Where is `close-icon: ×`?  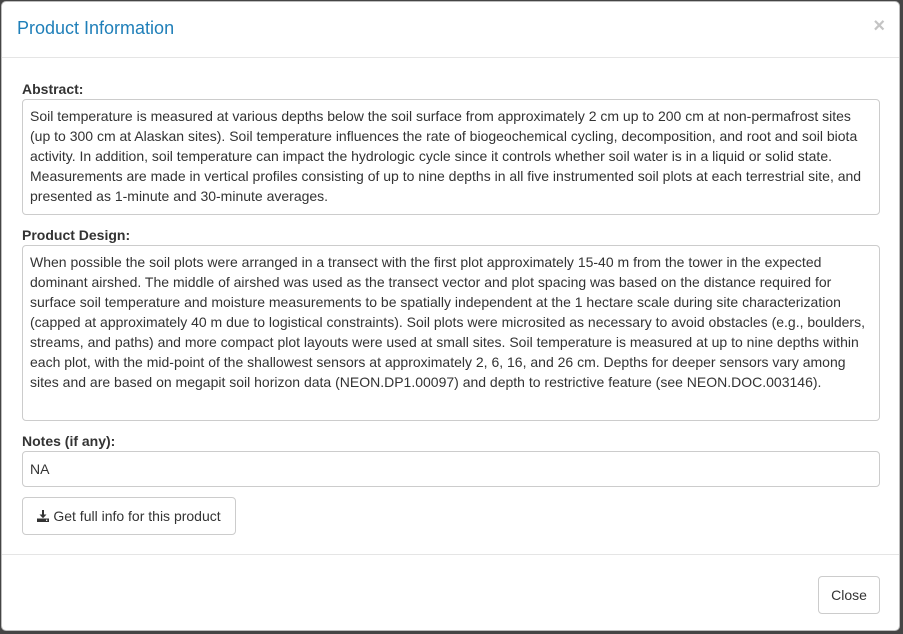
close-icon: × is located at coordinates (879, 26).